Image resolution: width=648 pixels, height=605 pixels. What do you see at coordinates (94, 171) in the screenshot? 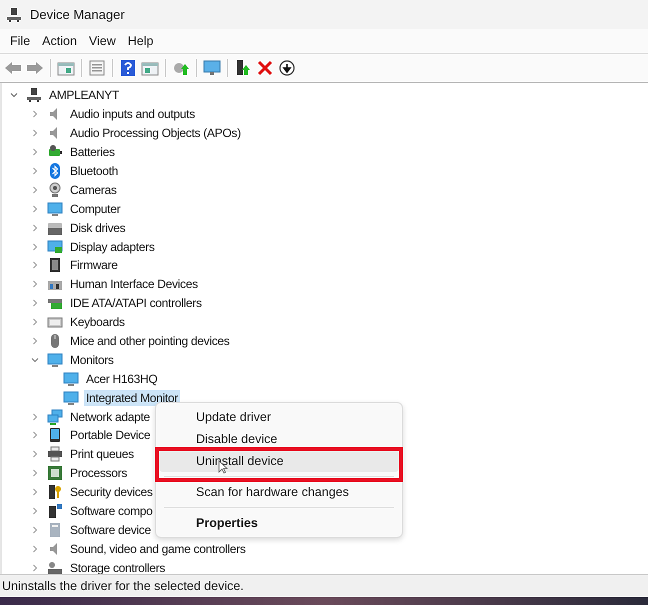
I see `tree-item: Bluetooth` at bounding box center [94, 171].